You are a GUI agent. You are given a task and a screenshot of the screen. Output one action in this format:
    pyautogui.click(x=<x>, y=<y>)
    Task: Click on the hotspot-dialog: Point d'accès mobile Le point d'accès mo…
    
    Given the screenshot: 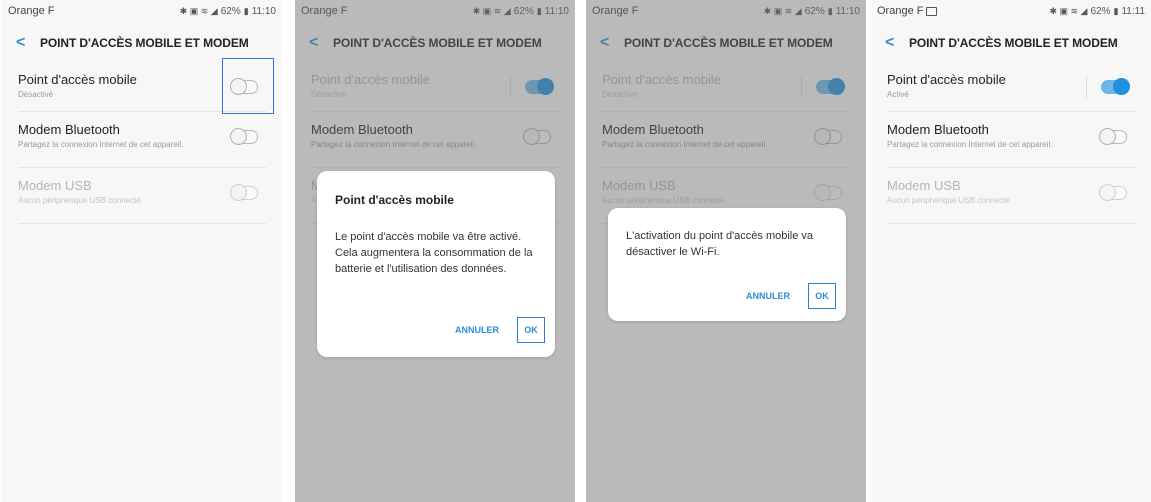 What is the action you would take?
    pyautogui.click(x=436, y=264)
    